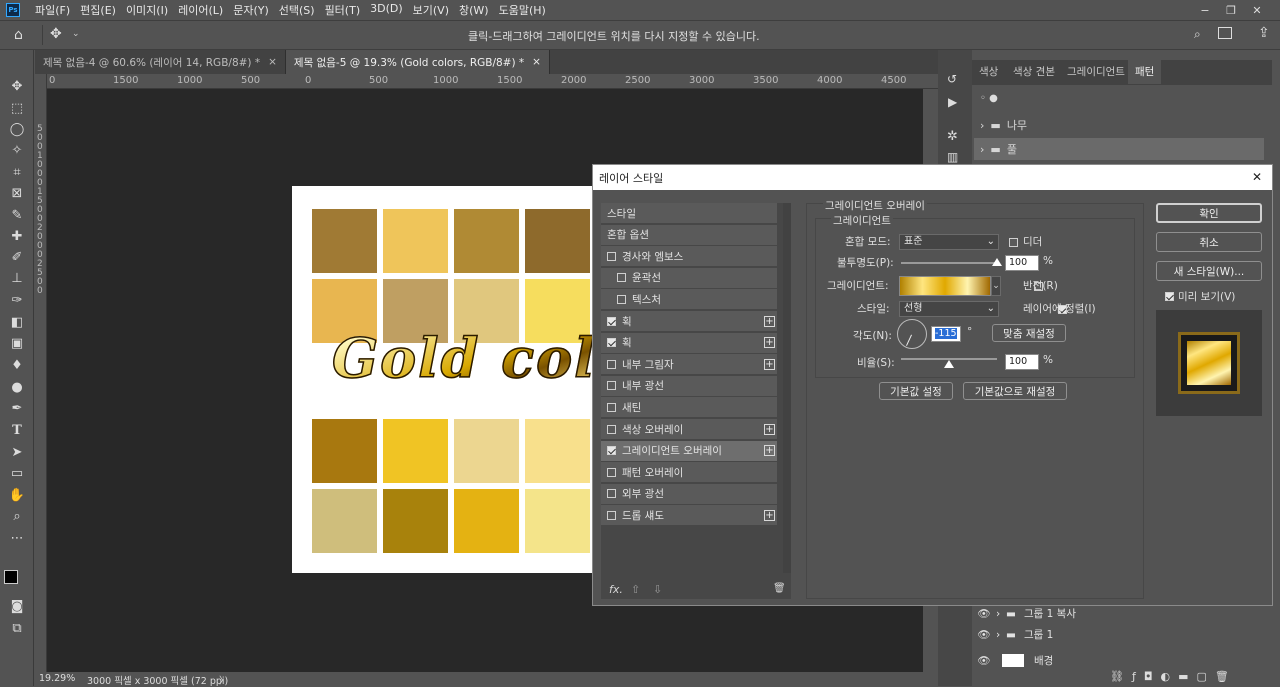 The height and width of the screenshot is (687, 1280). Describe the element at coordinates (1231, 10) in the screenshot. I see `maximize-button: ❐` at that location.